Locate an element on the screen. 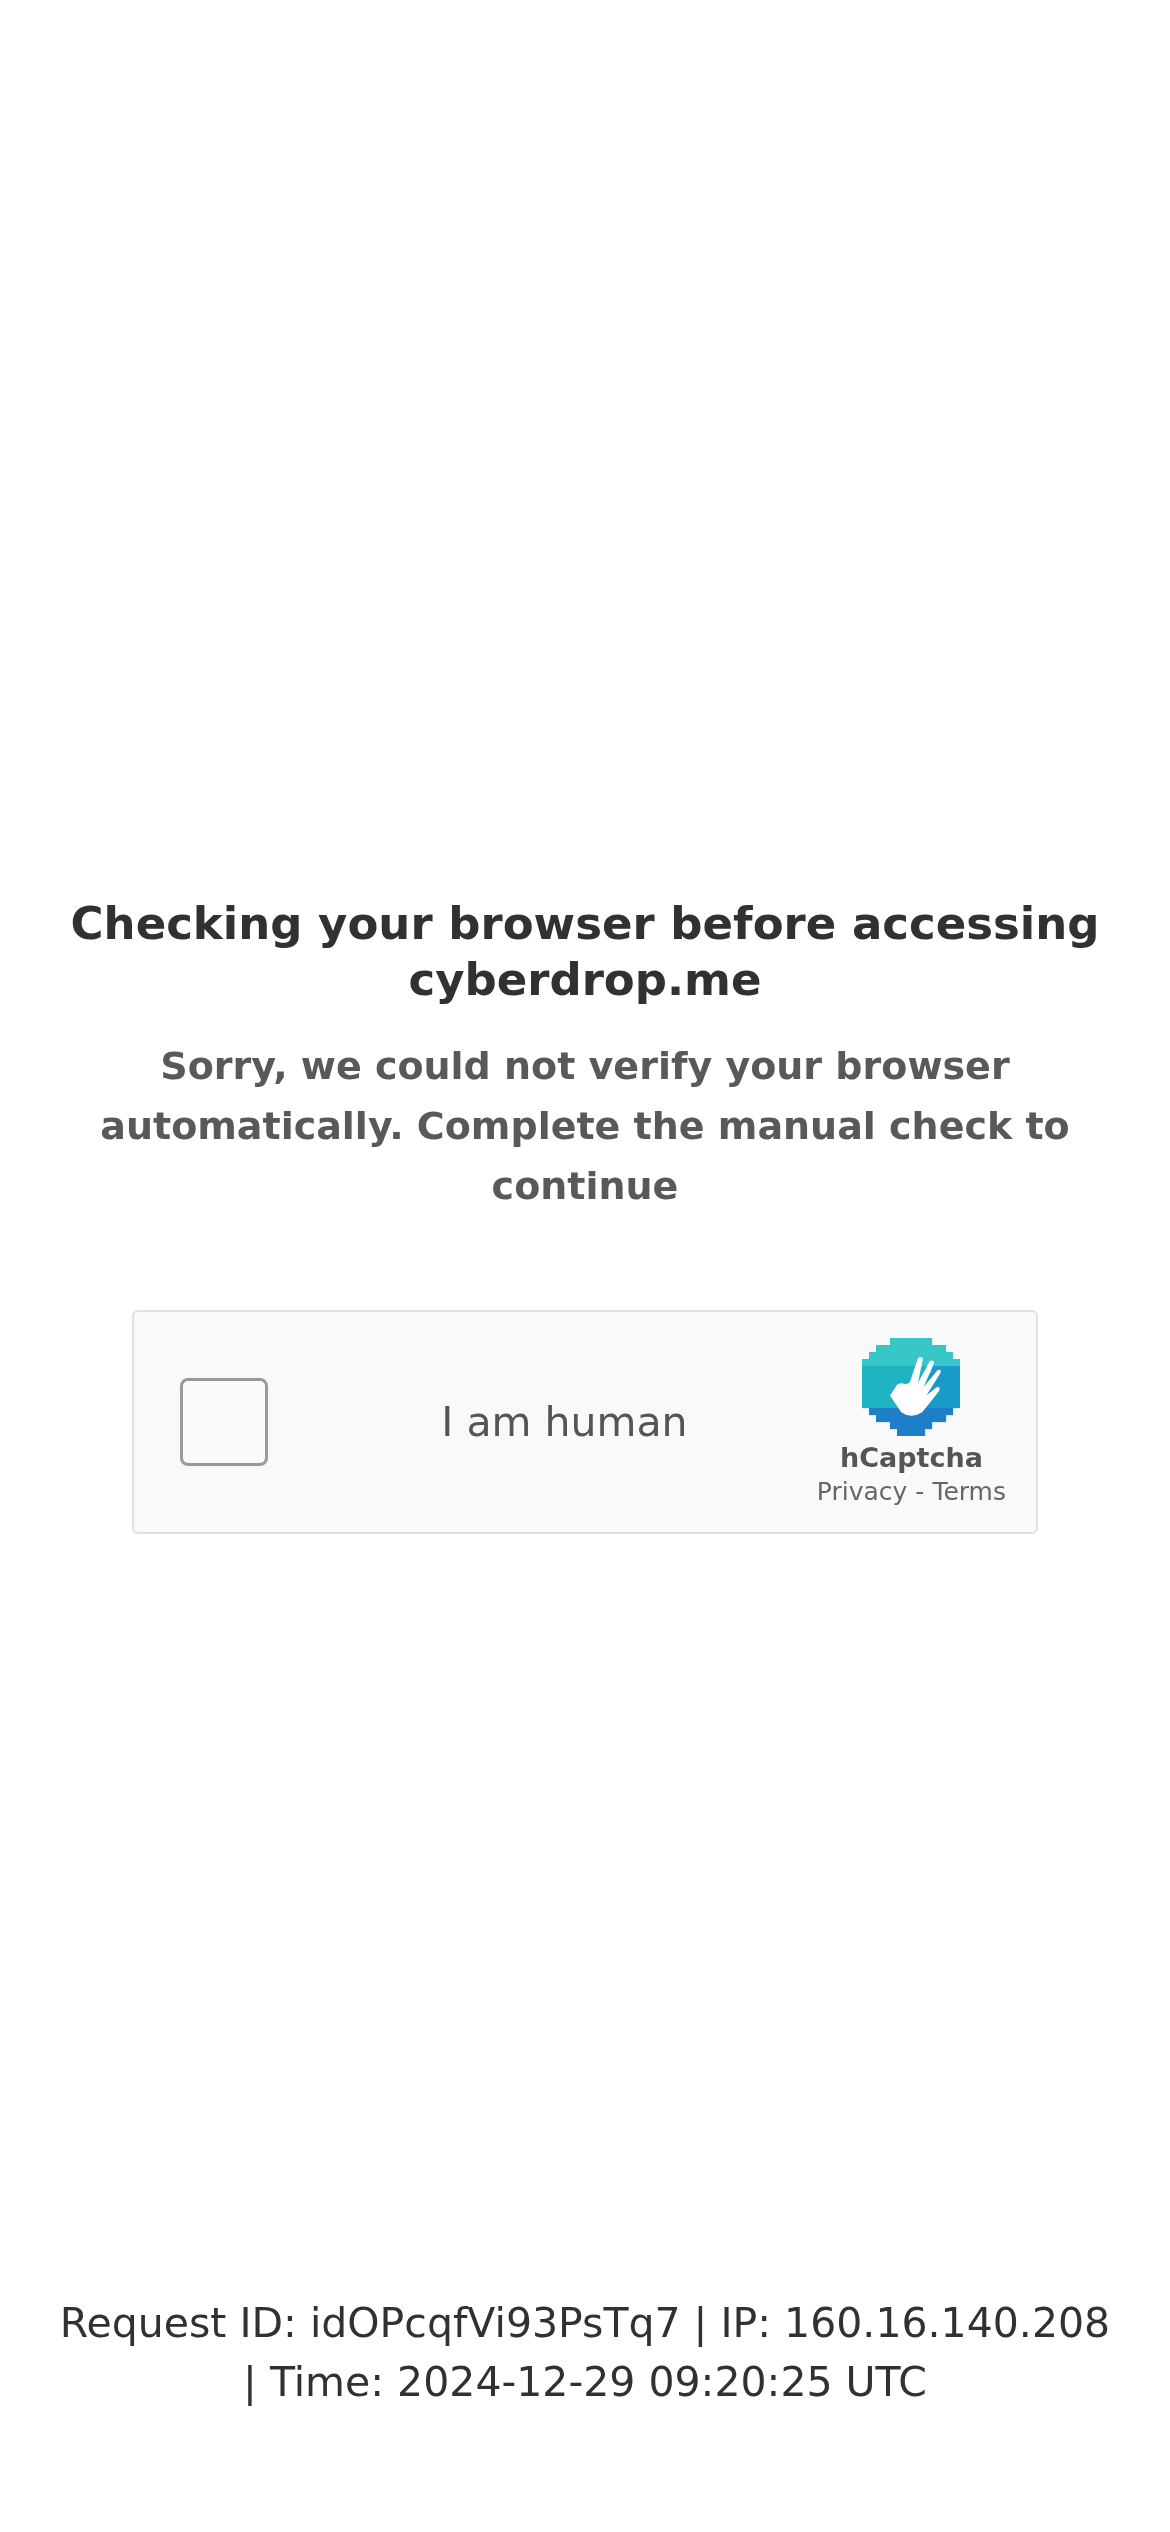 Image resolution: width=1170 pixels, height=2532 pixels. brand-name: hCaptcha is located at coordinates (911, 1457).